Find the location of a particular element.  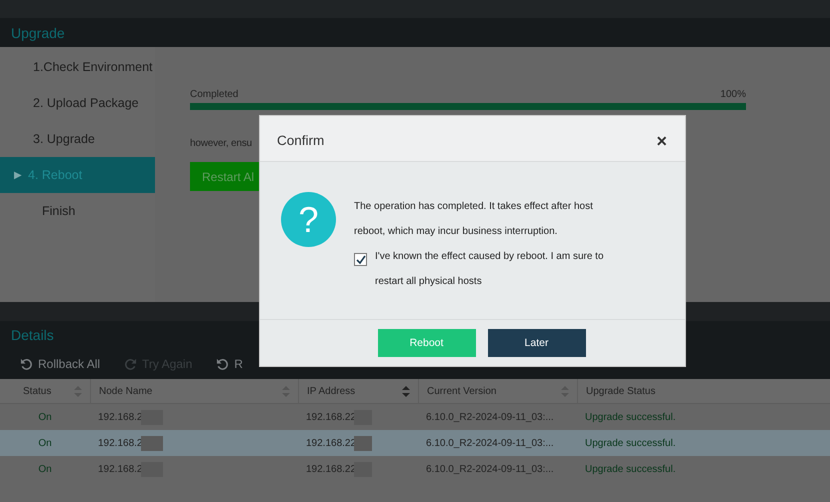

instruction-text: however, ensu is located at coordinates (221, 143).